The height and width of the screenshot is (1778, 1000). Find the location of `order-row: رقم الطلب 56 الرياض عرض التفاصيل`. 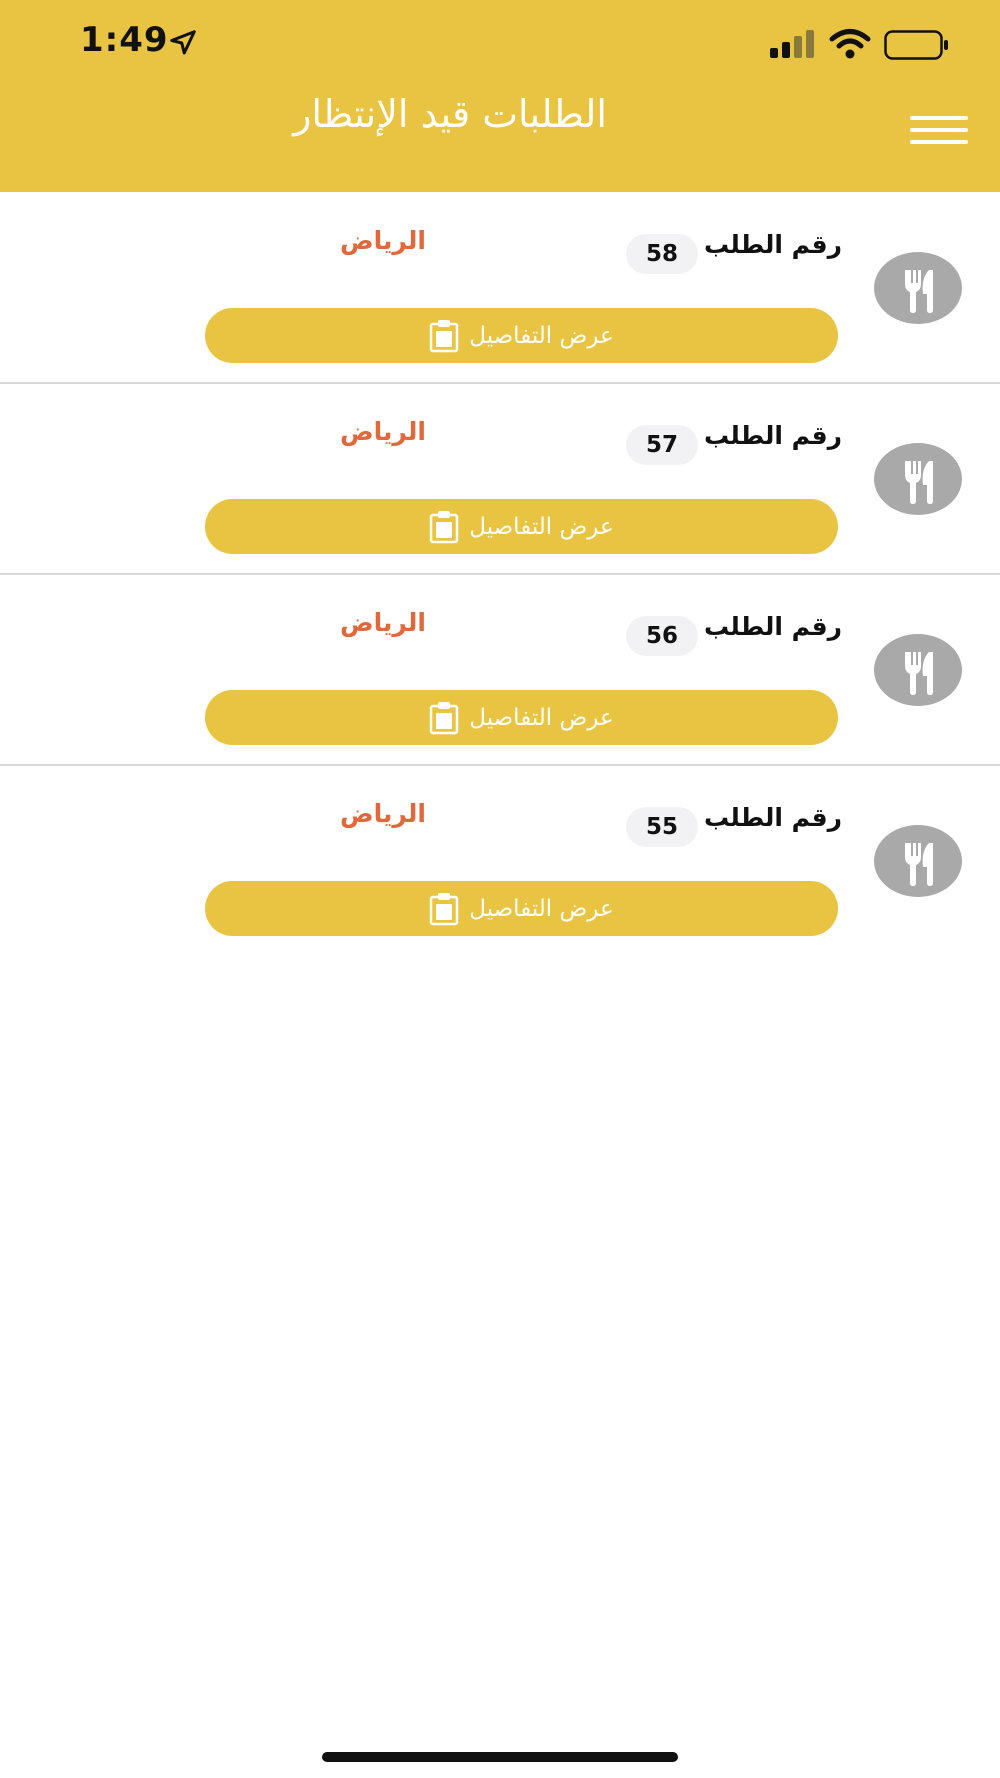

order-row: رقم الطلب 56 الرياض عرض التفاصيل is located at coordinates (500, 670).